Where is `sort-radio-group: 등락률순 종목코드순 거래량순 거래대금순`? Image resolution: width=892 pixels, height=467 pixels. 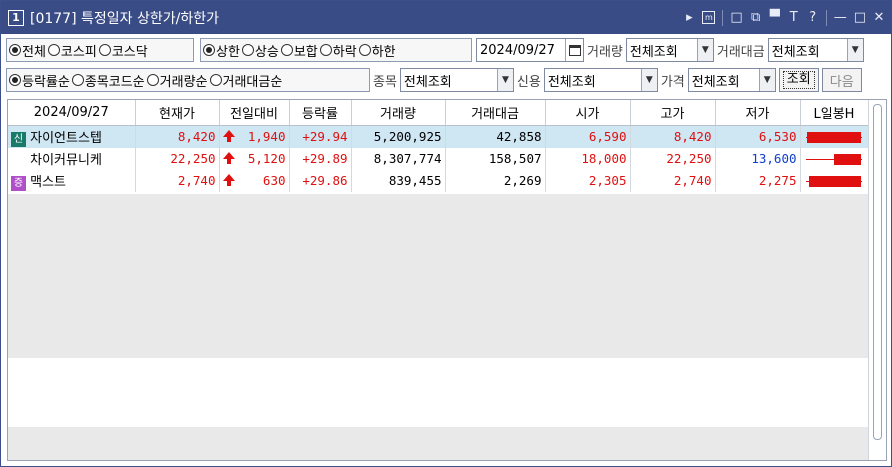 sort-radio-group: 등락률순 종목코드순 거래량순 거래대금순 is located at coordinates (188, 80).